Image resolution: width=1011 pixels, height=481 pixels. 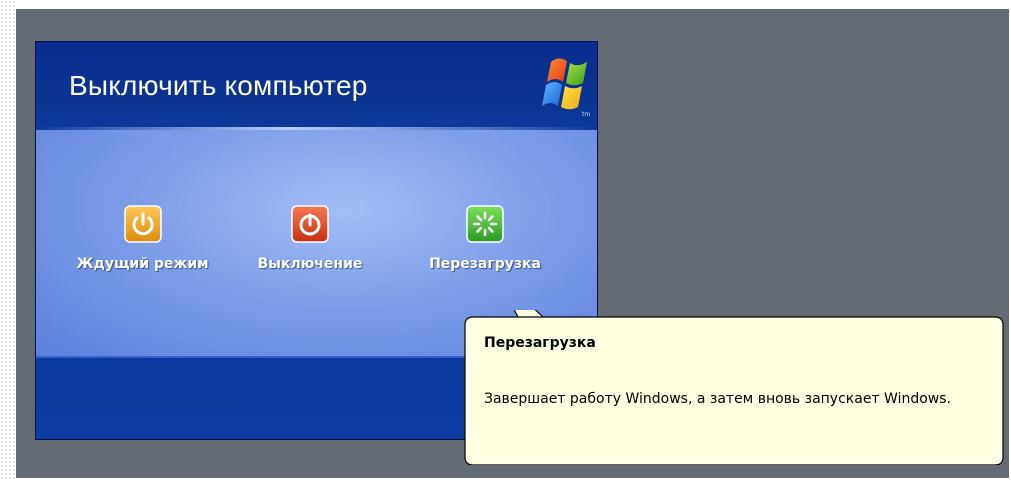 I want to click on standby-label: Ждущий режим, so click(x=142, y=264).